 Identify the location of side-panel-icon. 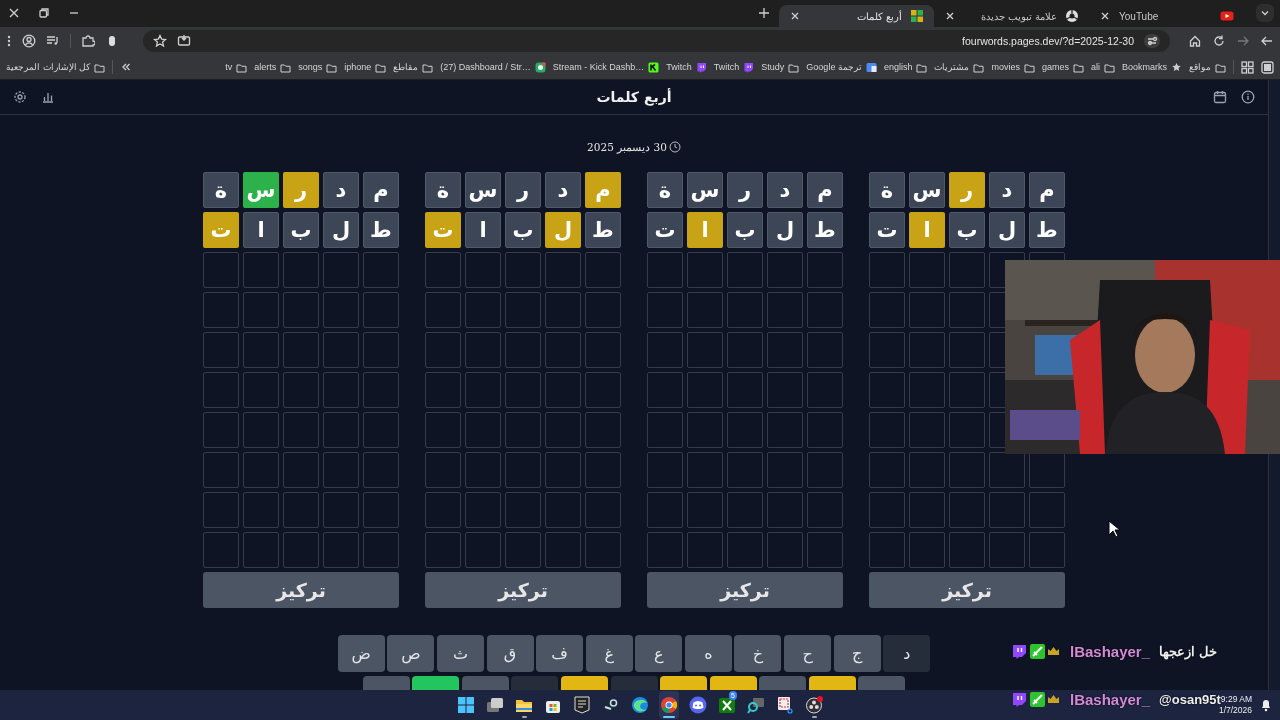
(1267, 67).